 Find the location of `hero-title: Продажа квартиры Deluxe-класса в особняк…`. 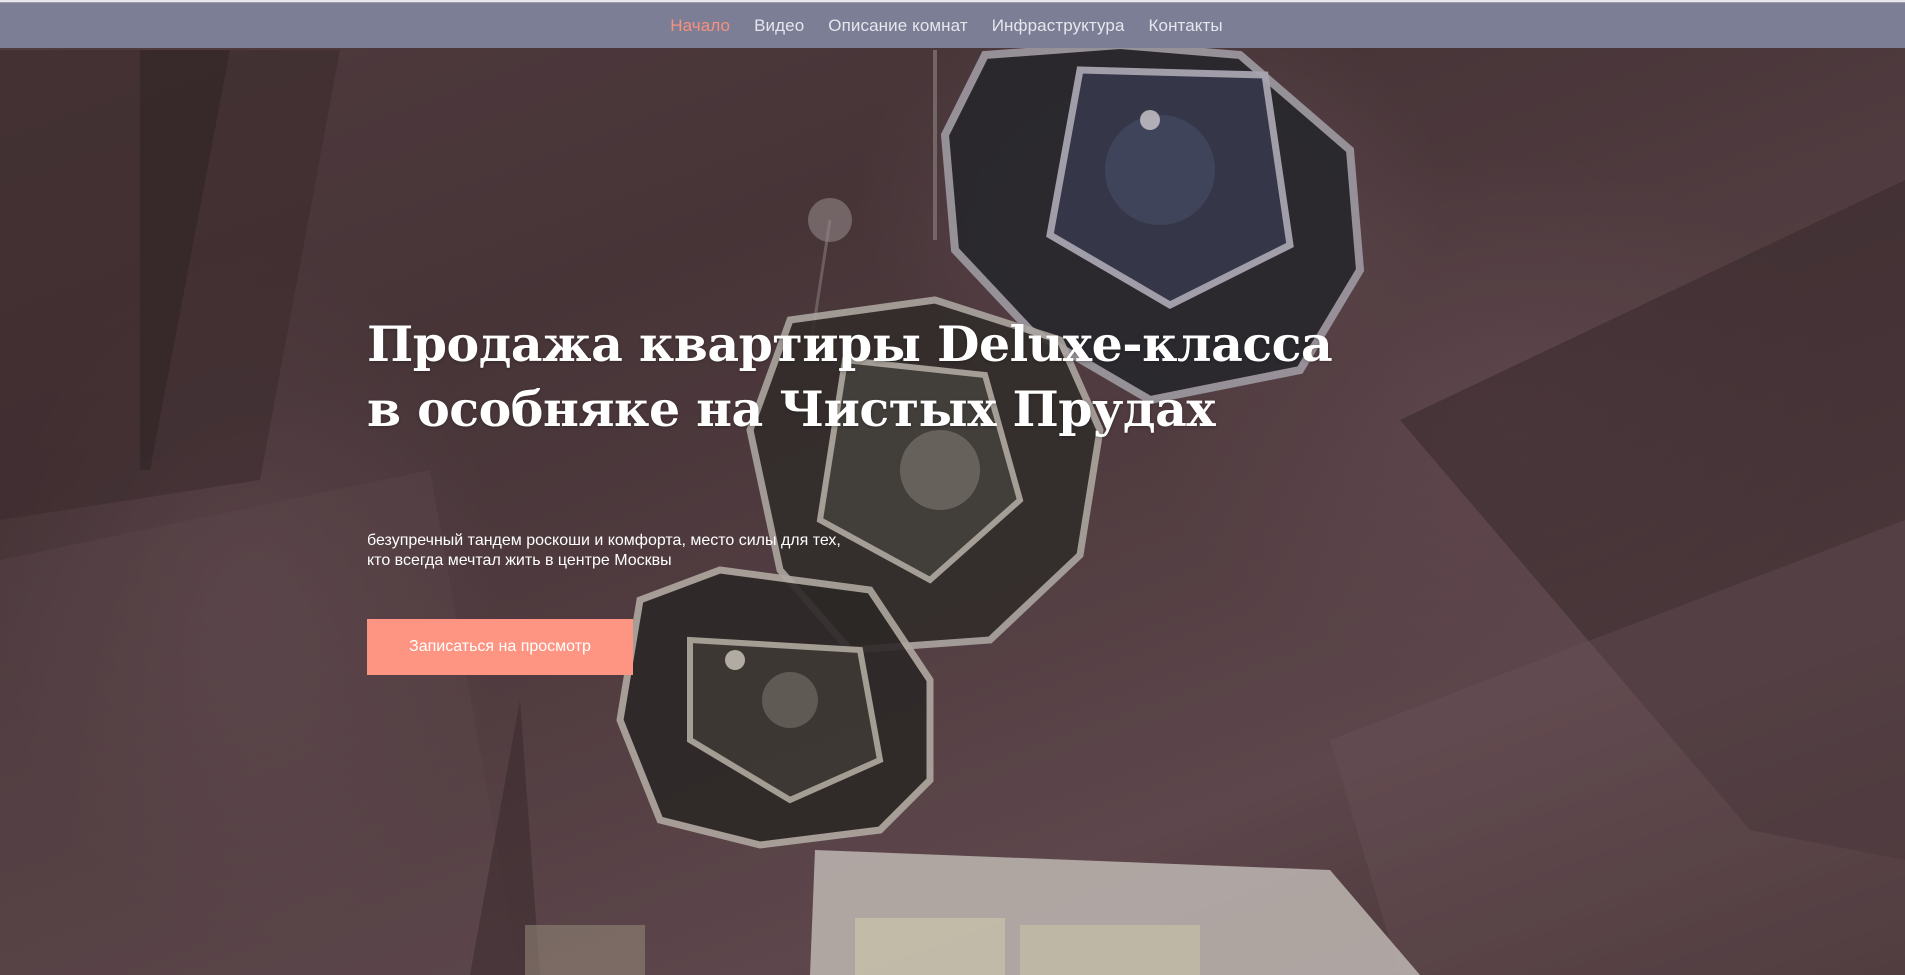

hero-title: Продажа квартиры Deluxe-класса в особняк… is located at coordinates (850, 377).